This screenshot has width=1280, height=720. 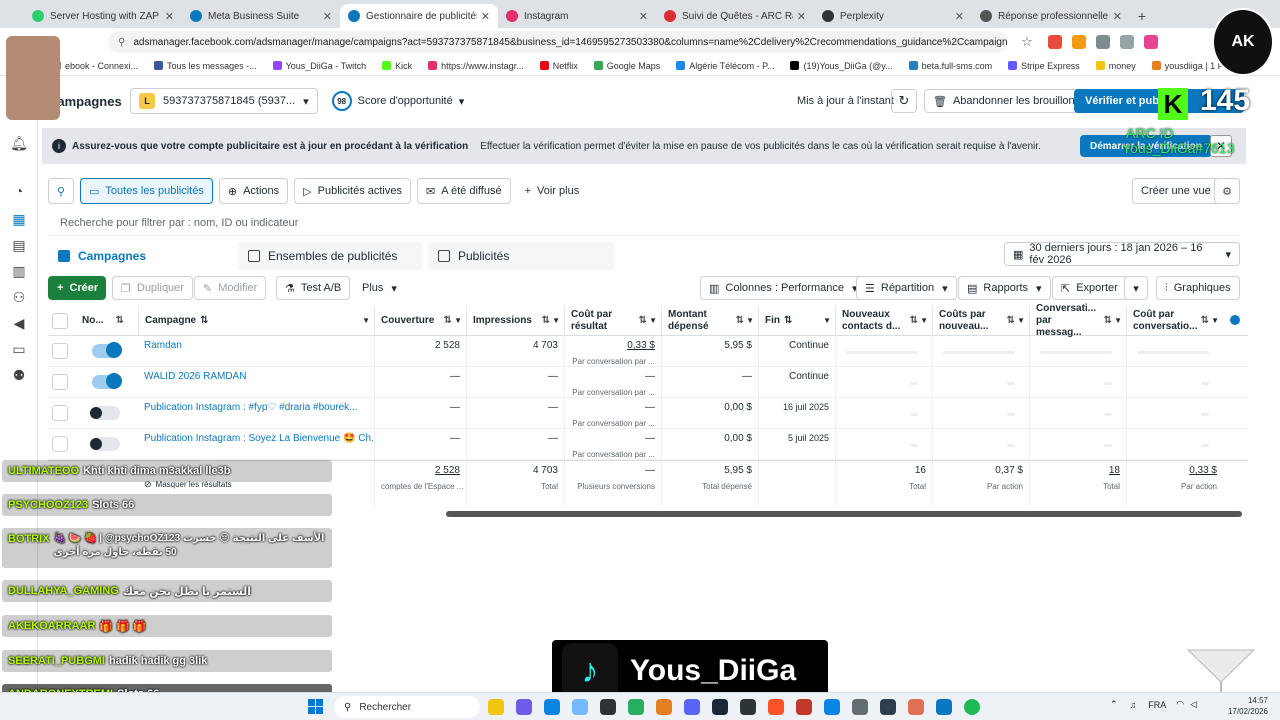 I want to click on opportunity-score: 98 Score d'opportunité ▾, so click(x=397, y=101).